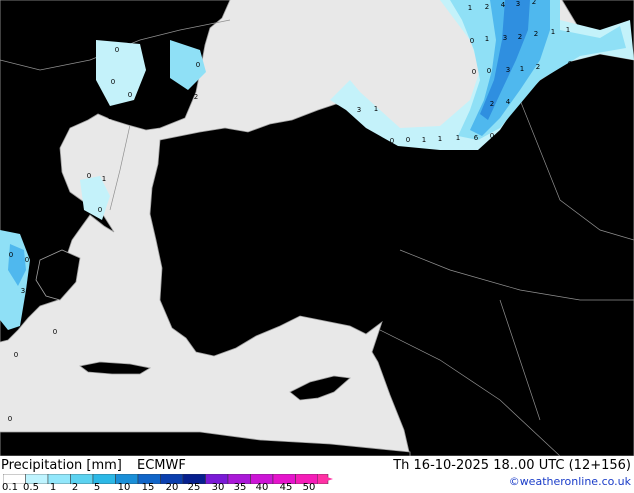  Describe the element at coordinates (10, 487) in the screenshot. I see `scale-tick-label: 0.1` at that location.